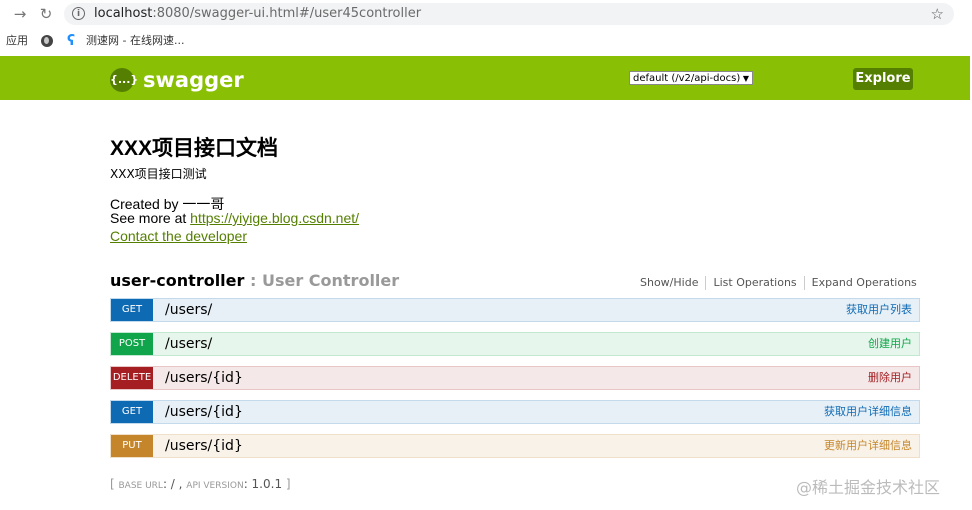 The height and width of the screenshot is (510, 972). Describe the element at coordinates (124, 80) in the screenshot. I see `swagger-logo-icon: {...}` at that location.